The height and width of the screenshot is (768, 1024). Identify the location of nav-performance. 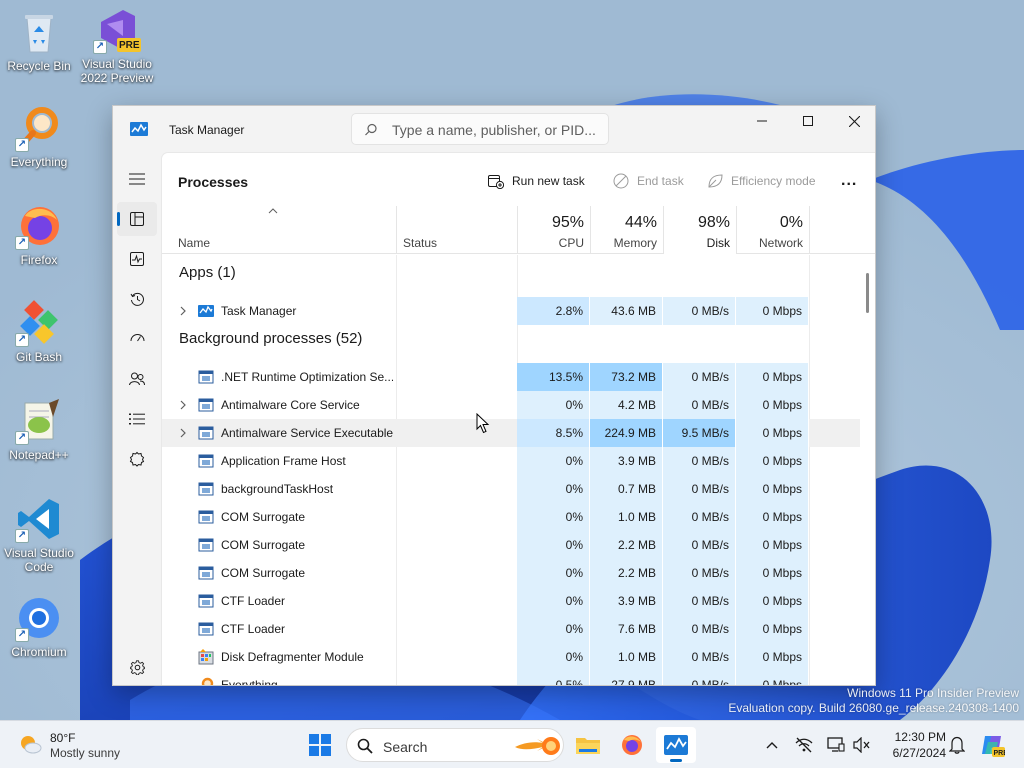
(137, 259).